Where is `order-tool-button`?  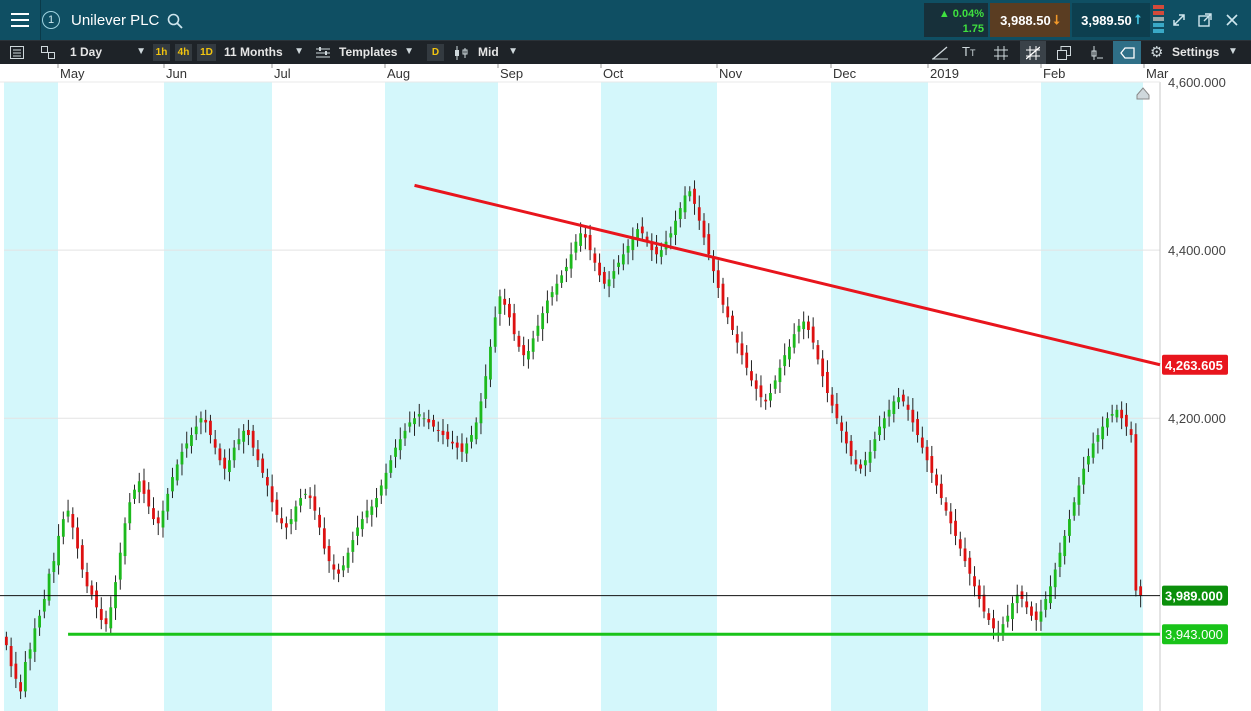 order-tool-button is located at coordinates (1127, 53).